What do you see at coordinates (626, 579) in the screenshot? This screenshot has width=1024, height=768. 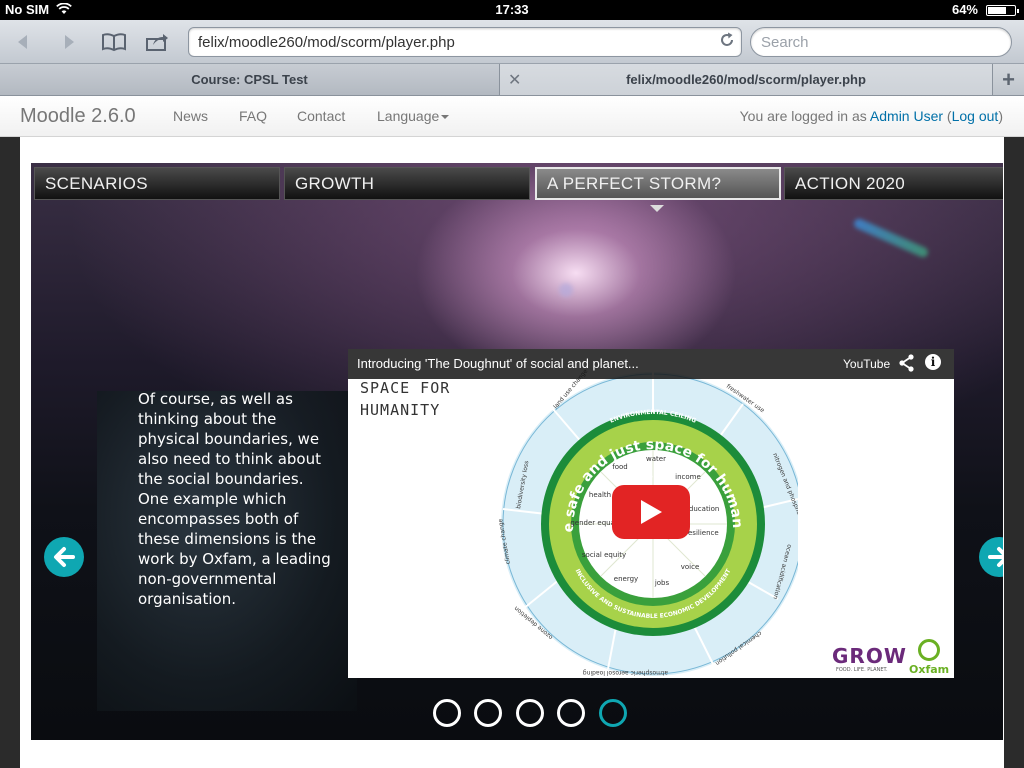 I see `social-item-energy: energy` at bounding box center [626, 579].